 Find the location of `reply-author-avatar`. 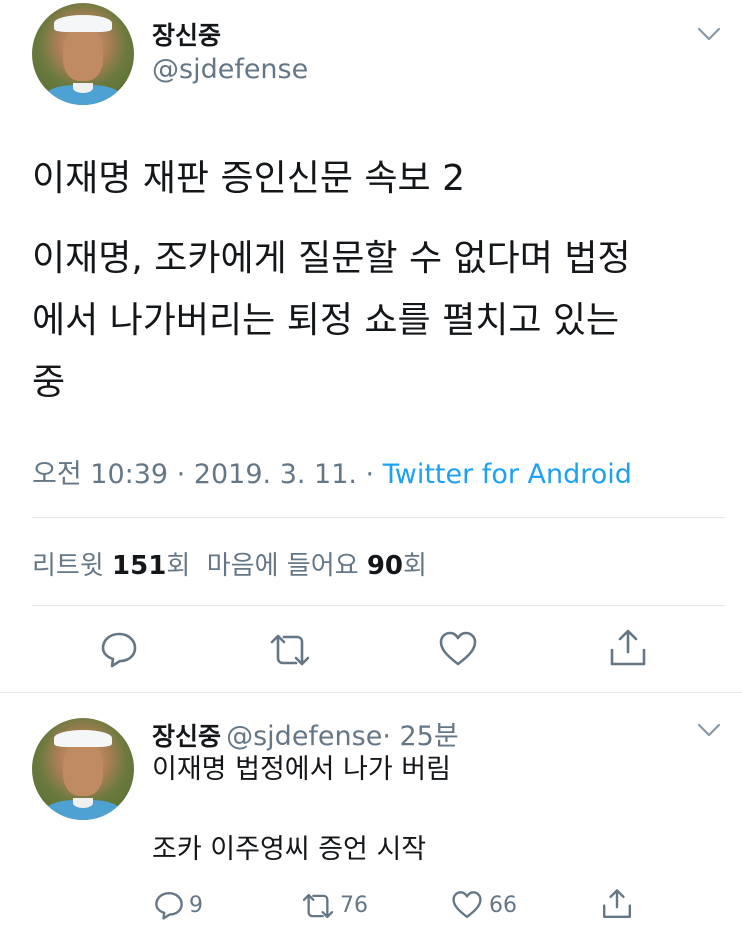

reply-author-avatar is located at coordinates (83, 769).